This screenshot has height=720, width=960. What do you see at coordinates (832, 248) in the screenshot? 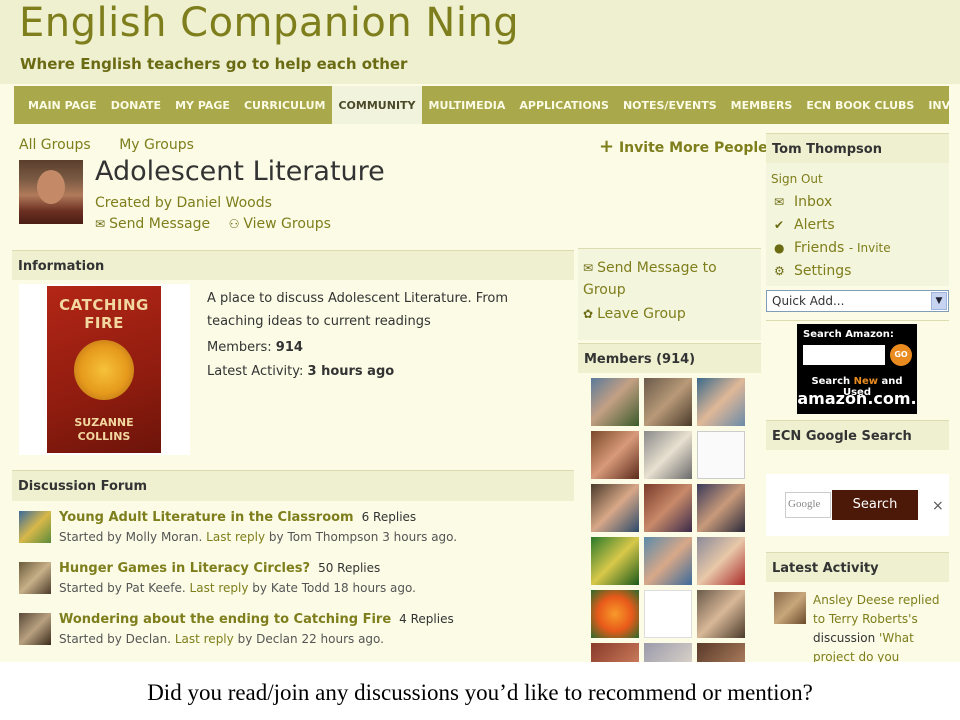
I see `friends-link: ● Friends - Invite` at bounding box center [832, 248].